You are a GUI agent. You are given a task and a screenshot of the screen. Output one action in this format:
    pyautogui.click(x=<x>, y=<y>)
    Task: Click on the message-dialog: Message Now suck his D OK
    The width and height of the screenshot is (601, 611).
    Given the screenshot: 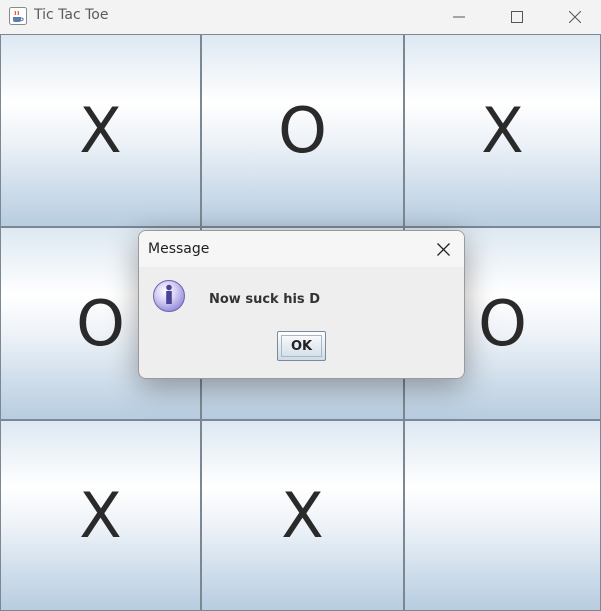 What is the action you would take?
    pyautogui.click(x=301, y=304)
    